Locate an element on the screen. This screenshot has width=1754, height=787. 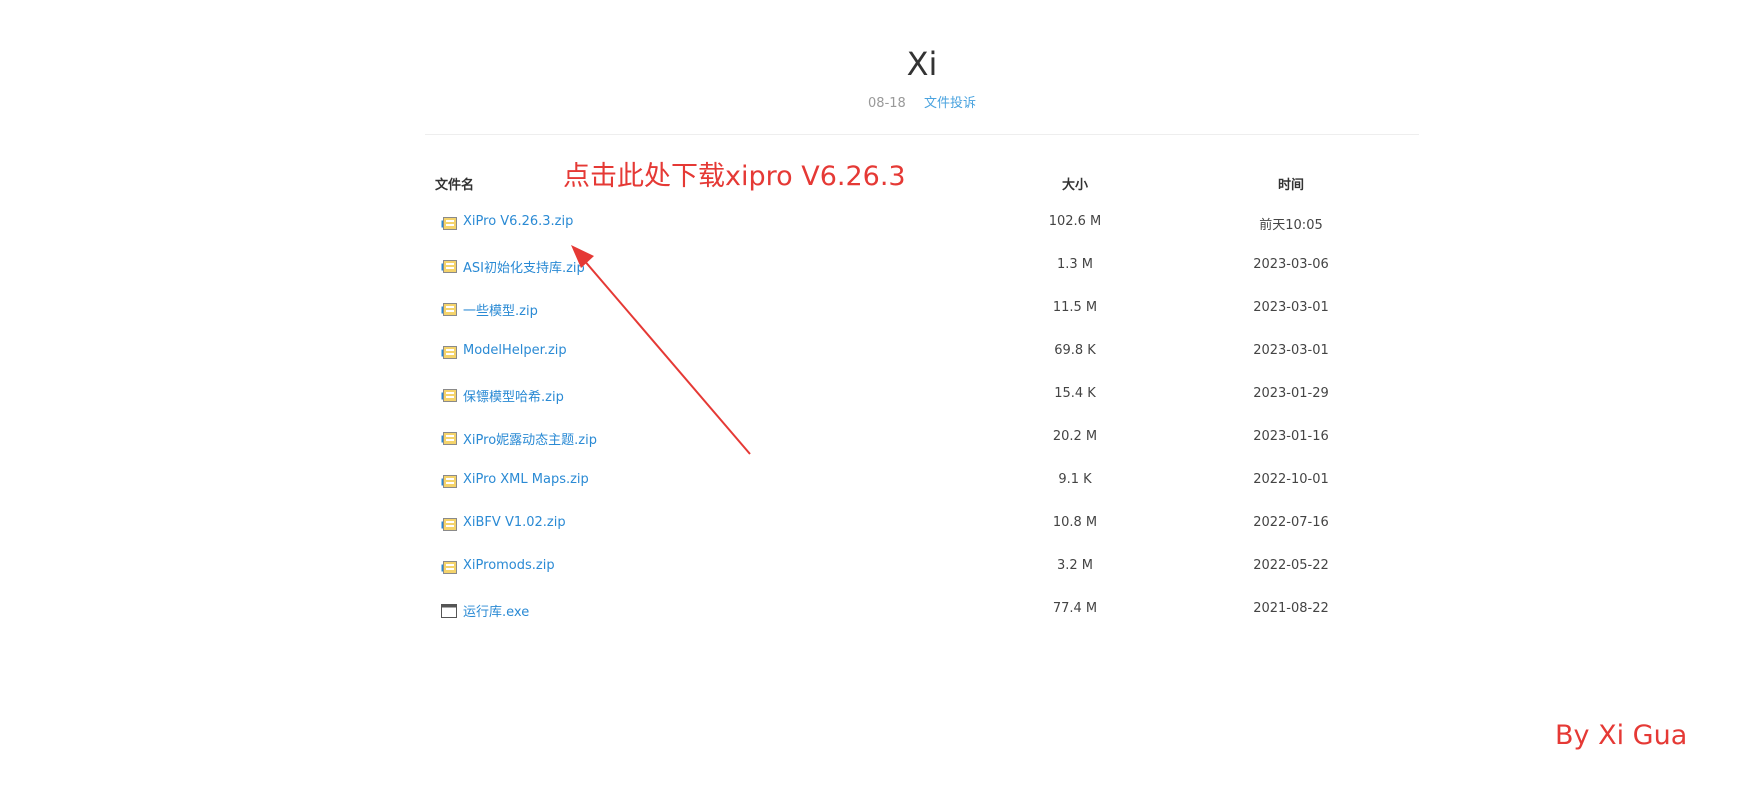
file-time: 2022-07-16 is located at coordinates (1291, 522).